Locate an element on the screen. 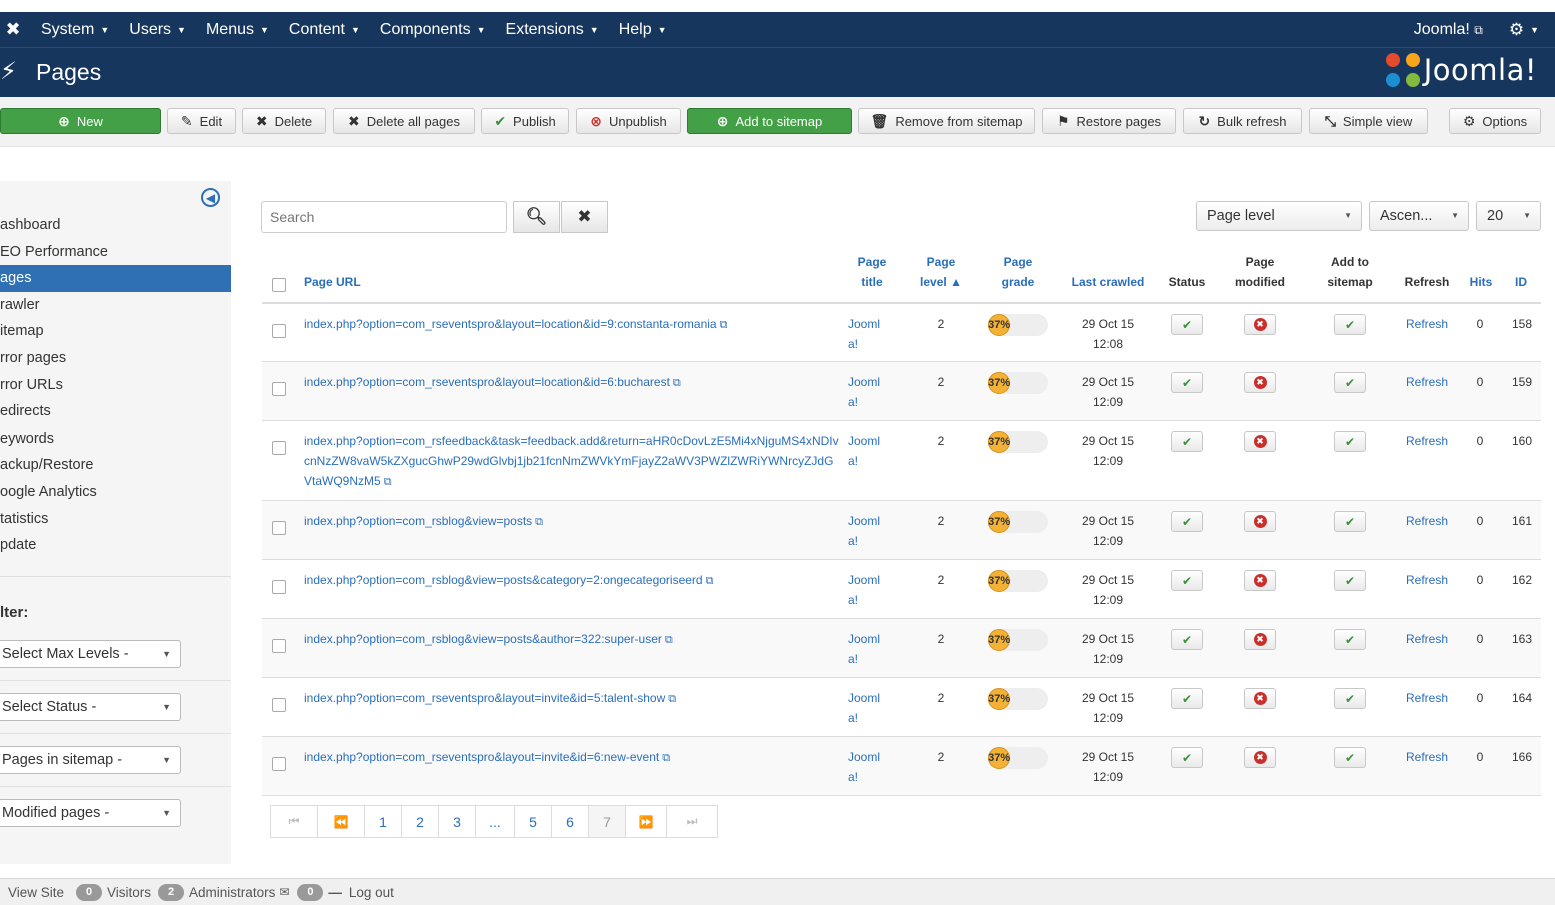 The width and height of the screenshot is (1555, 905). settings-menu: ⚙ ▼ is located at coordinates (1524, 30).